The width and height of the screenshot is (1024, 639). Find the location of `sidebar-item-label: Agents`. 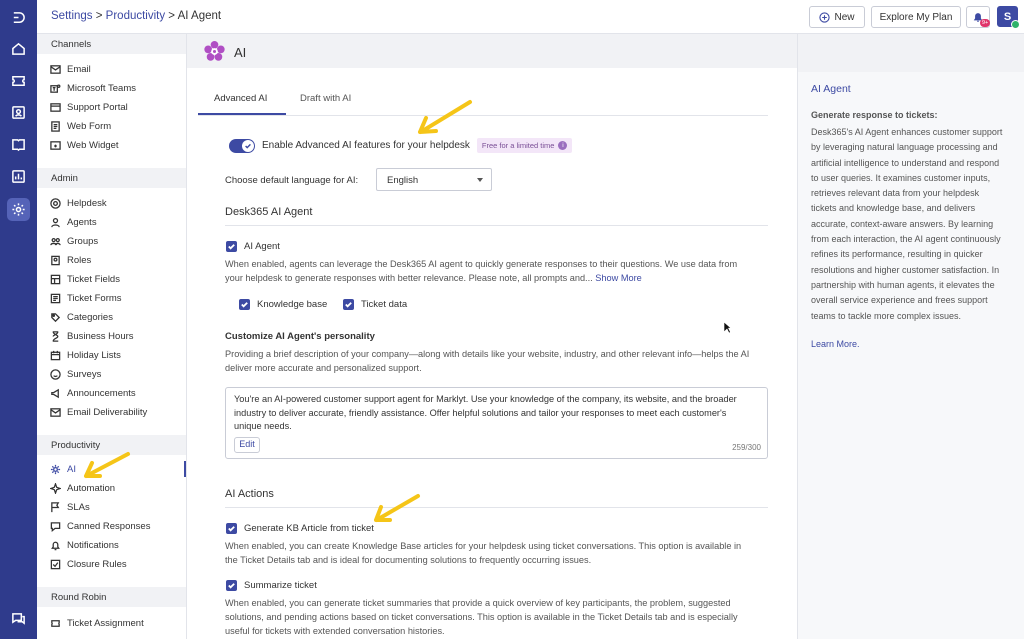

sidebar-item-label: Agents is located at coordinates (82, 222).